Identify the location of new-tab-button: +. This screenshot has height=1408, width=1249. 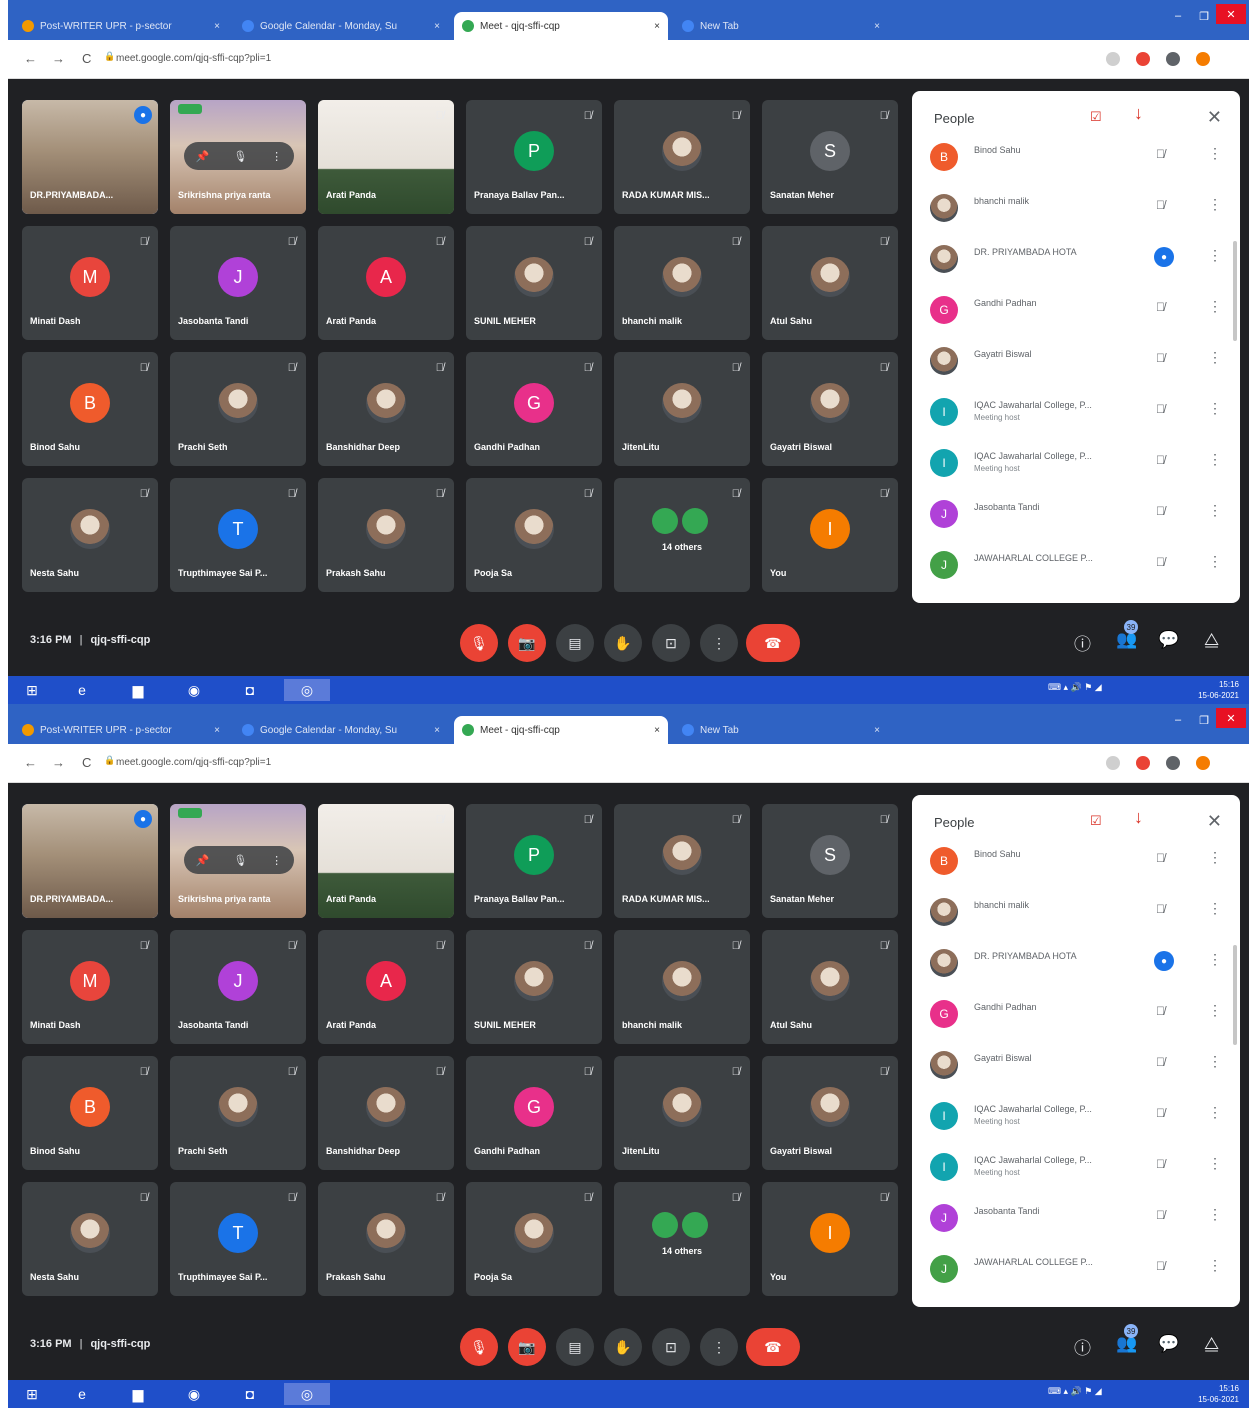
(636, 26).